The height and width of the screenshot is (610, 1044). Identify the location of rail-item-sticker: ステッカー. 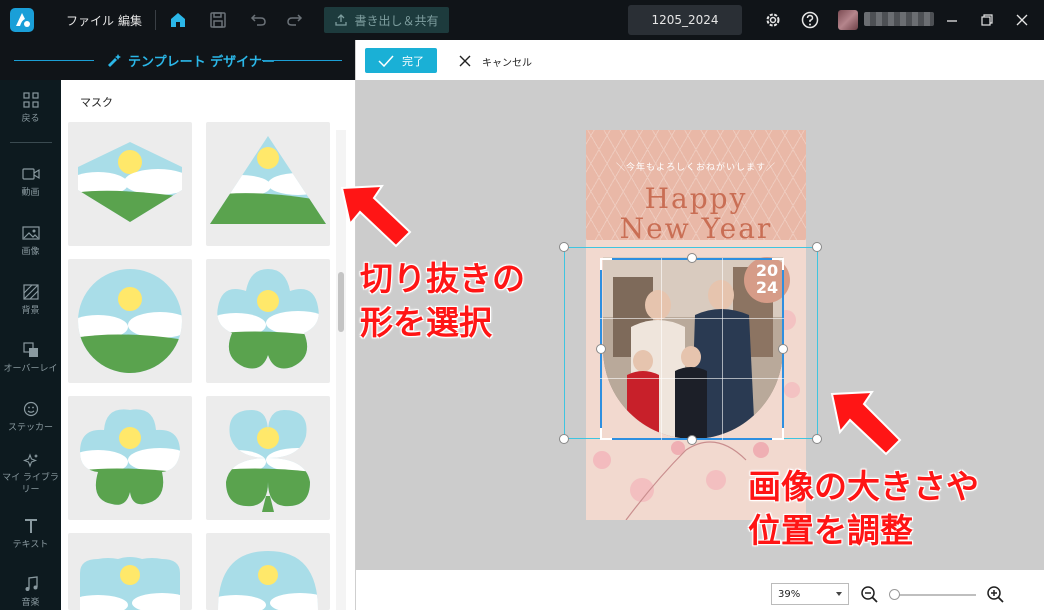
(30, 417).